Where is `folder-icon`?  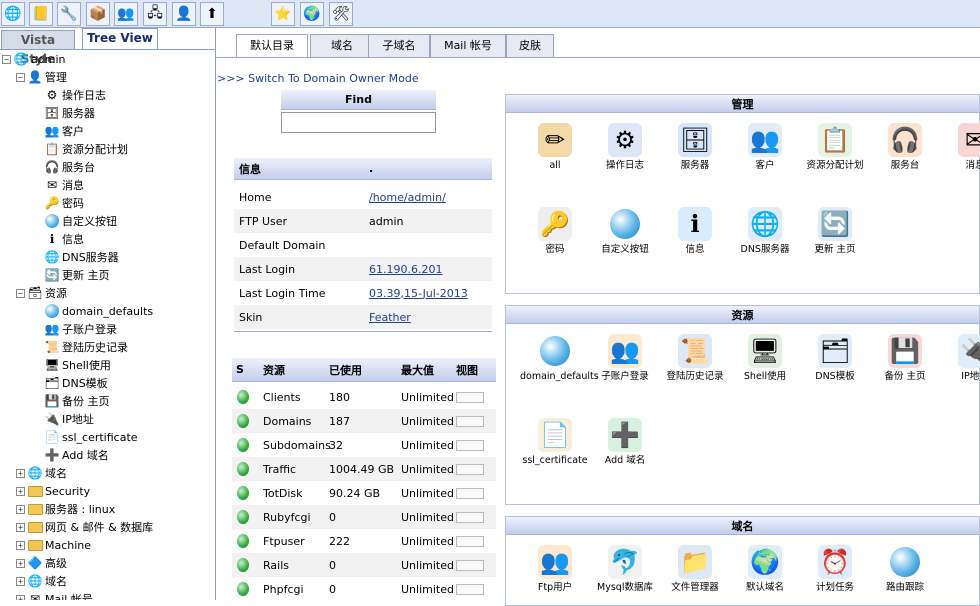 folder-icon is located at coordinates (35, 545).